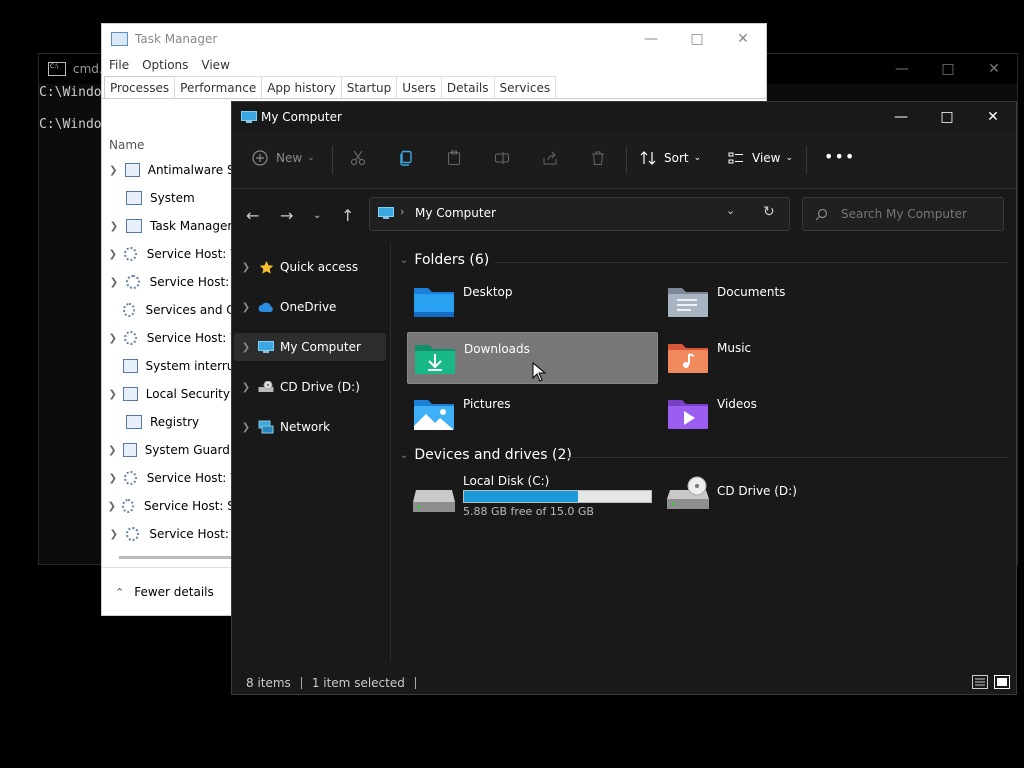 The image size is (1024, 768). What do you see at coordinates (126, 145) in the screenshot?
I see `column-header-name: Name` at bounding box center [126, 145].